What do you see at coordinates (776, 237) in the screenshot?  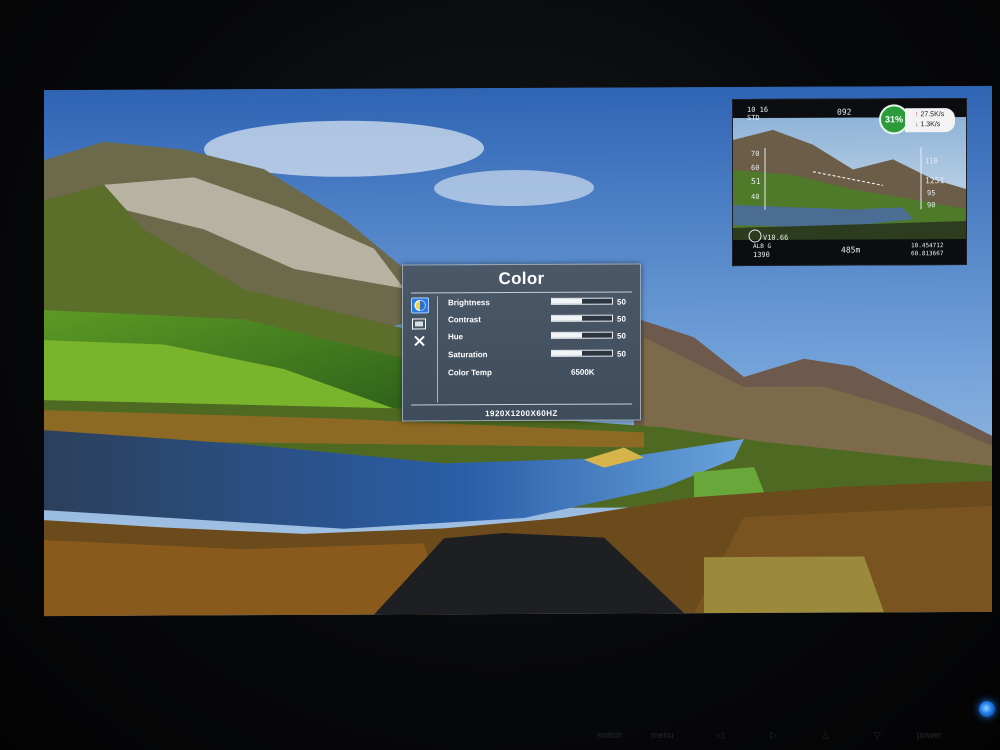 I see `pip-voltage: V10.66` at bounding box center [776, 237].